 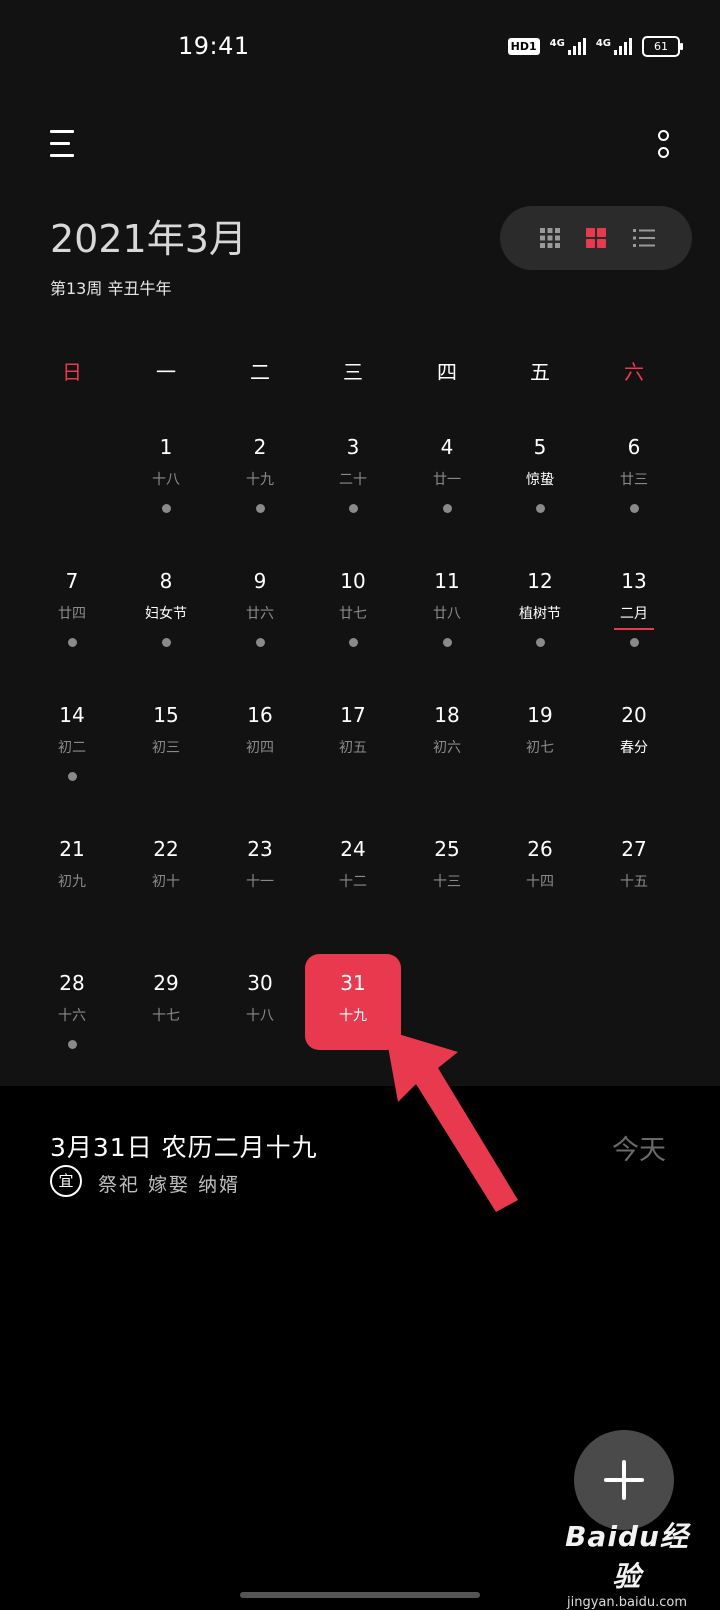 What do you see at coordinates (353, 480) in the screenshot?
I see `lunar-label: 二十` at bounding box center [353, 480].